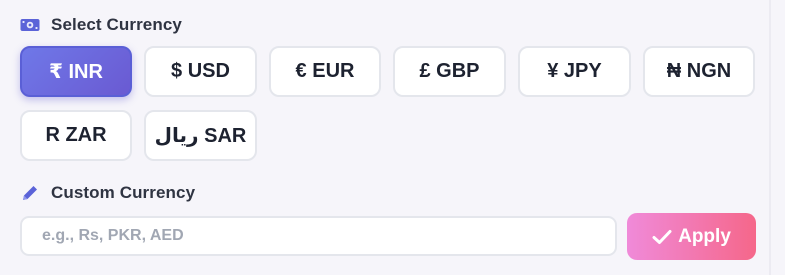  Describe the element at coordinates (76, 71) in the screenshot. I see `currency-option-inr: ₹ INR` at that location.